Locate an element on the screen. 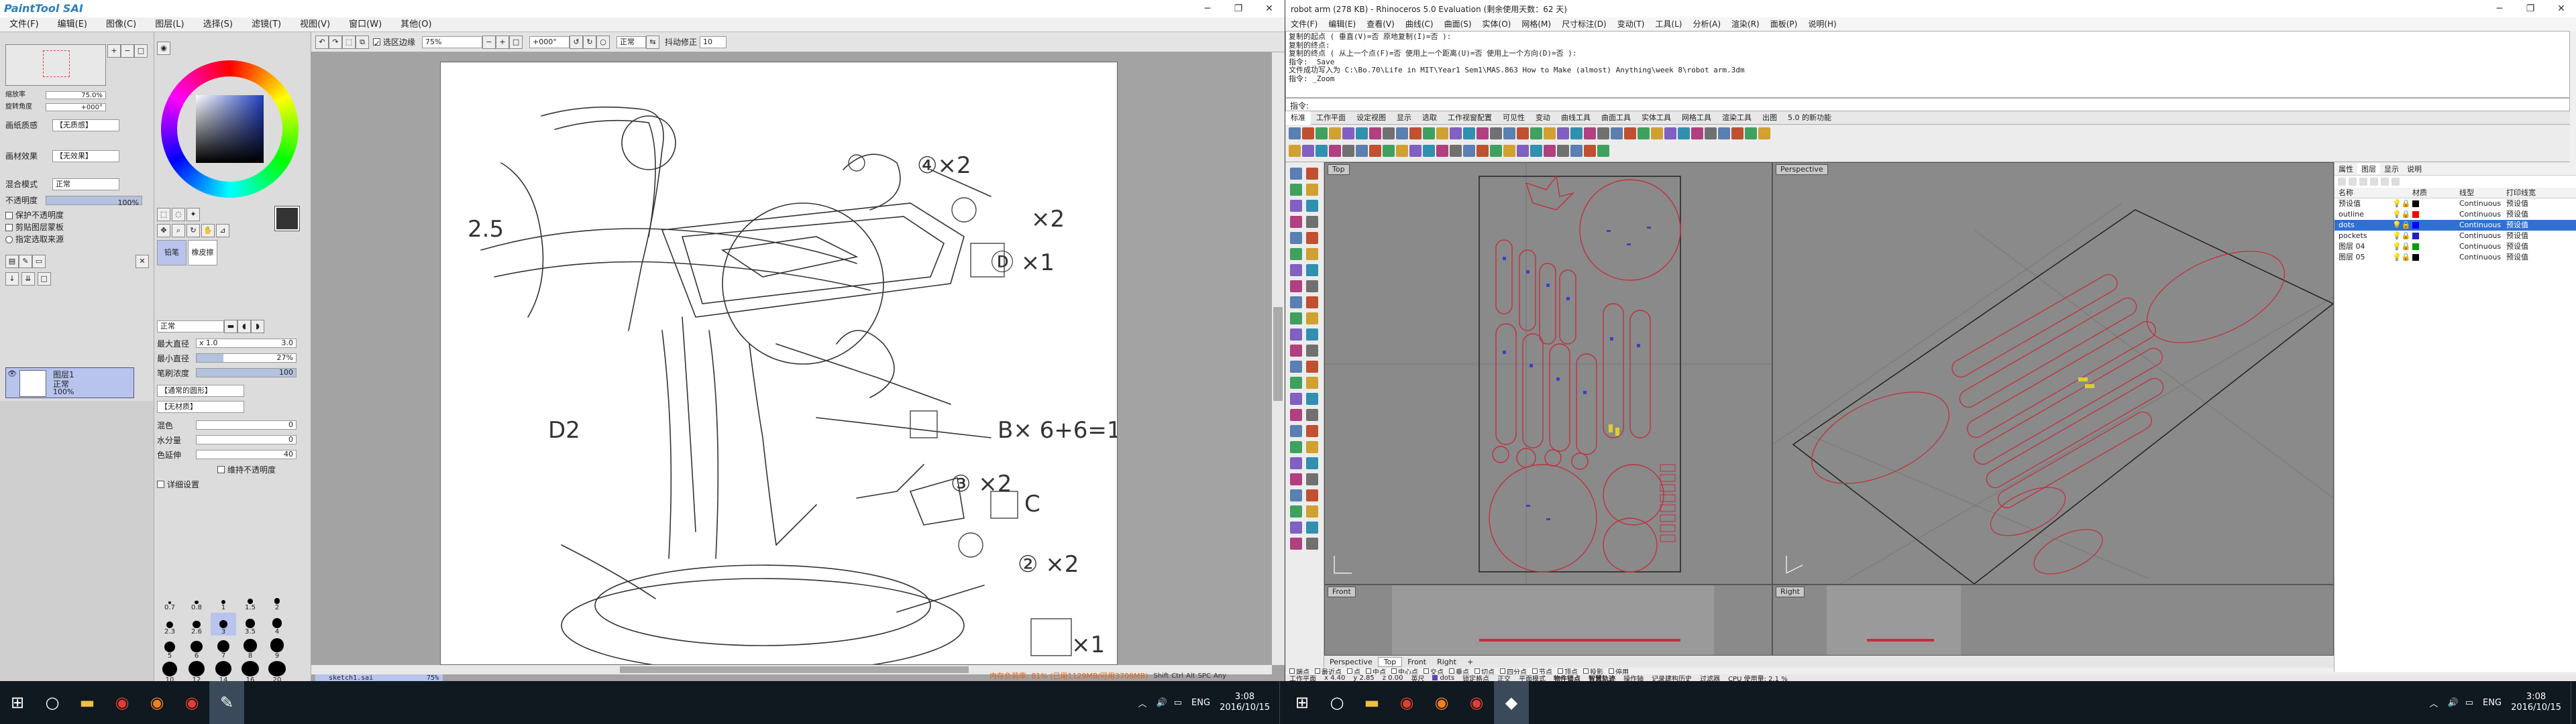 The image size is (2576, 724). show-desktop-button is located at coordinates (1282, 702).